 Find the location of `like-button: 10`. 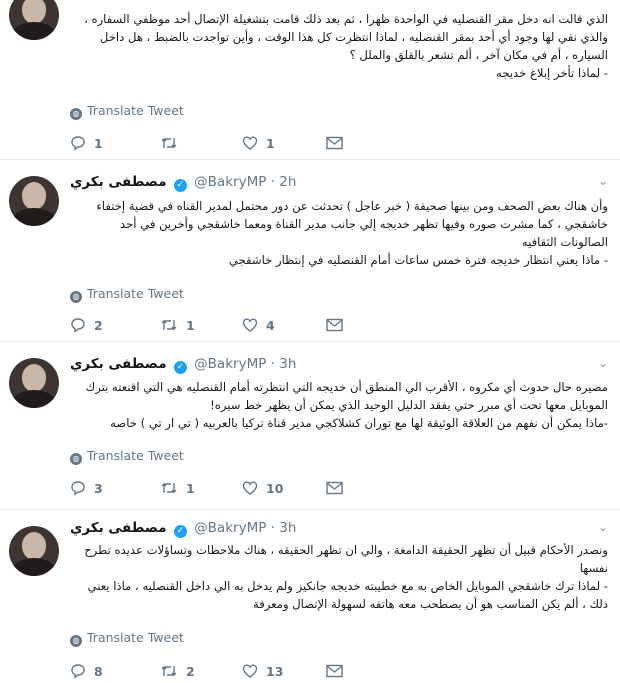

like-button: 10 is located at coordinates (262, 489).